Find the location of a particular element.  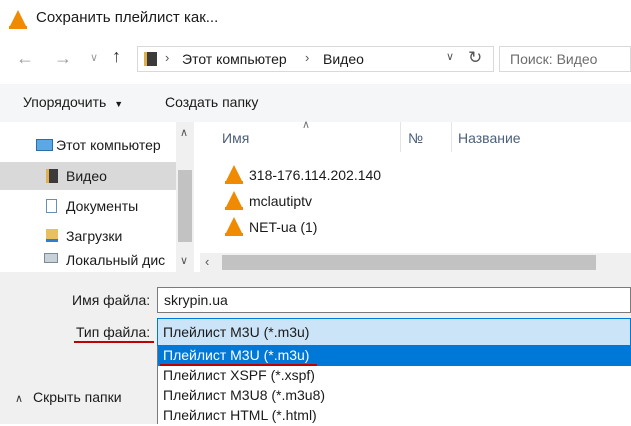

tree-item-downloads: Загрузки is located at coordinates (88, 236).